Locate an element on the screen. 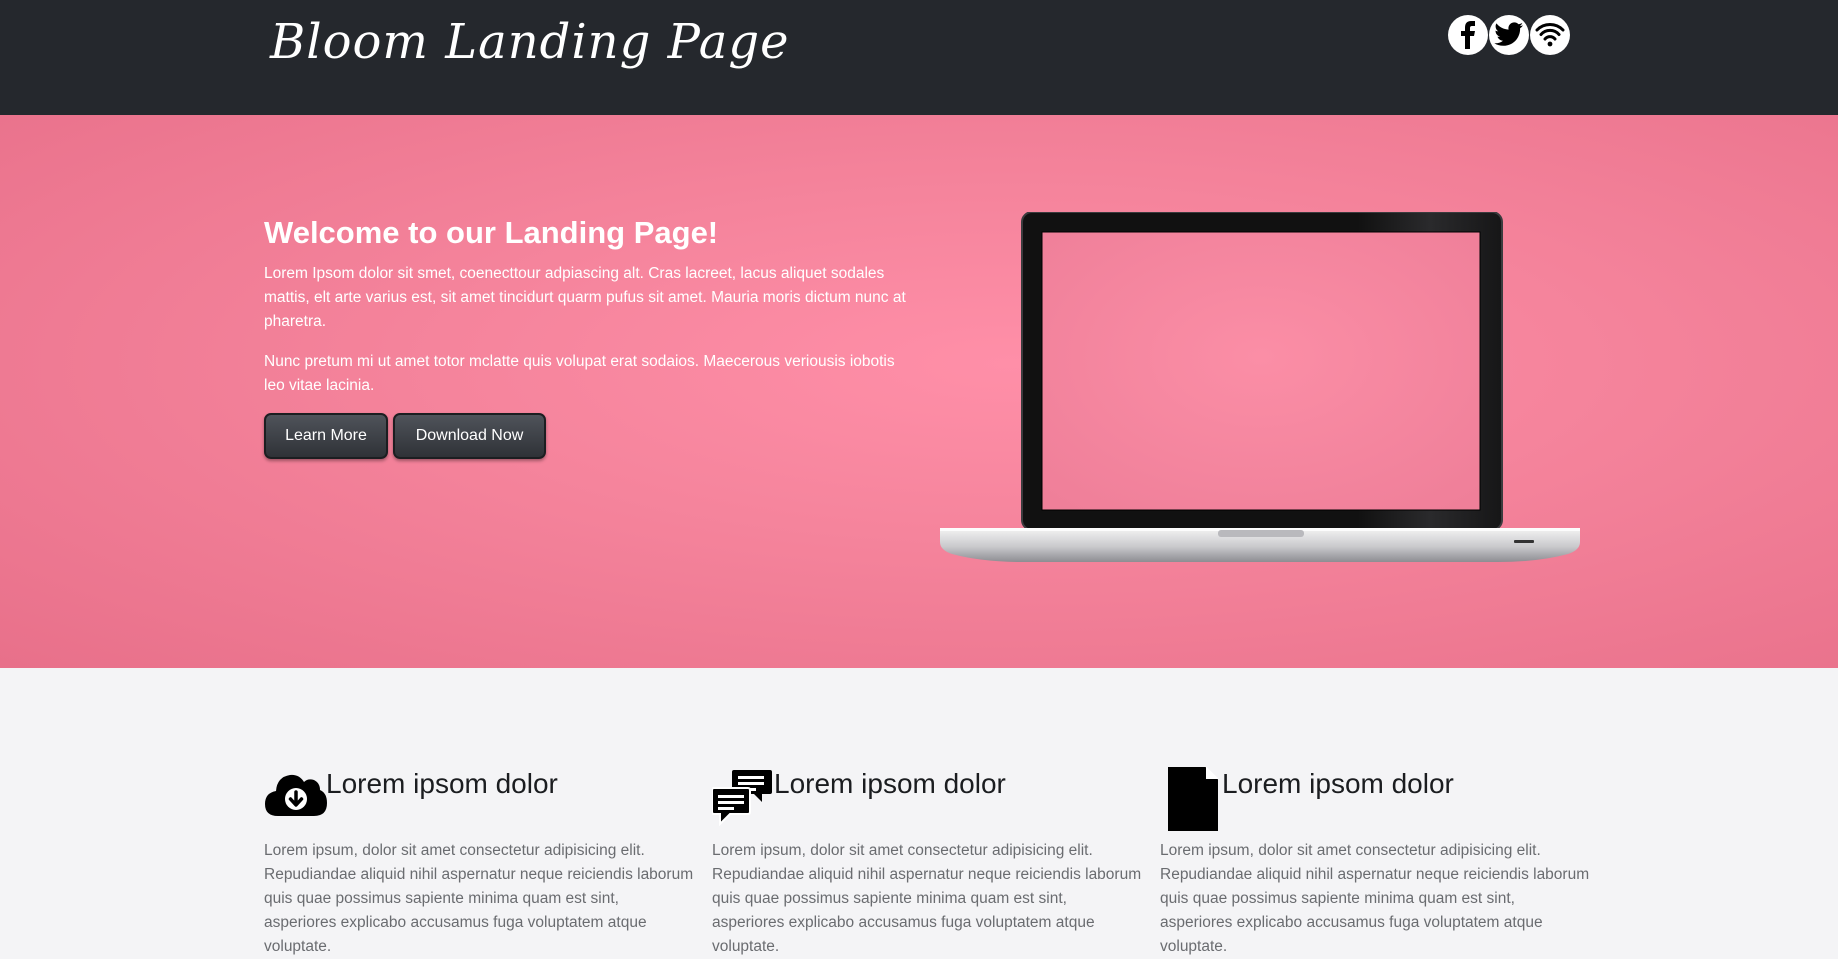 Image resolution: width=1838 pixels, height=959 pixels. wifi-icon is located at coordinates (1550, 35).